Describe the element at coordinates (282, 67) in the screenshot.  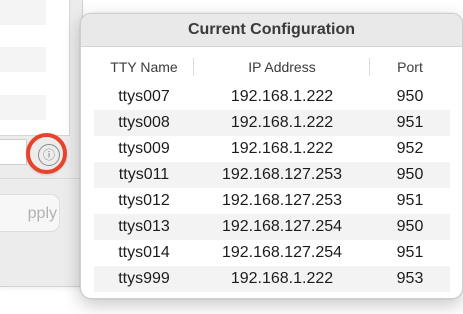
I see `column-header-ip-address: IP Address` at that location.